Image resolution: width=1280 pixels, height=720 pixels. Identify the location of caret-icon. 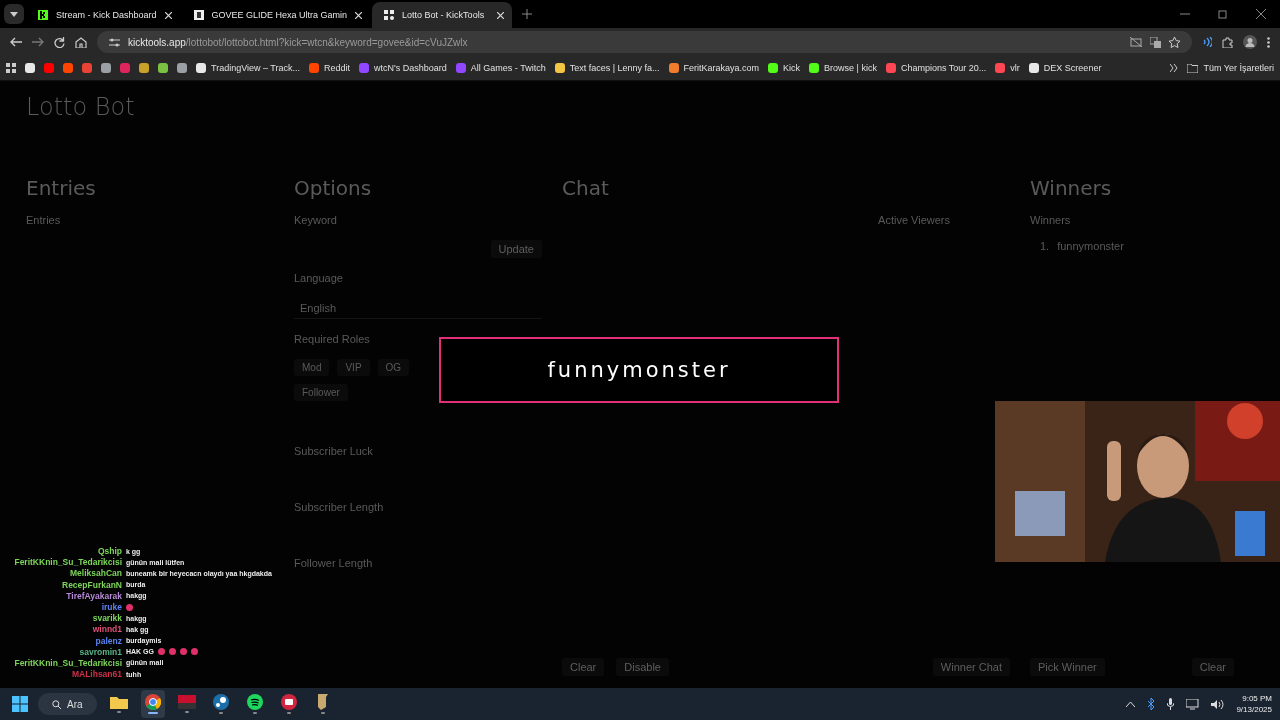
(14, 14).